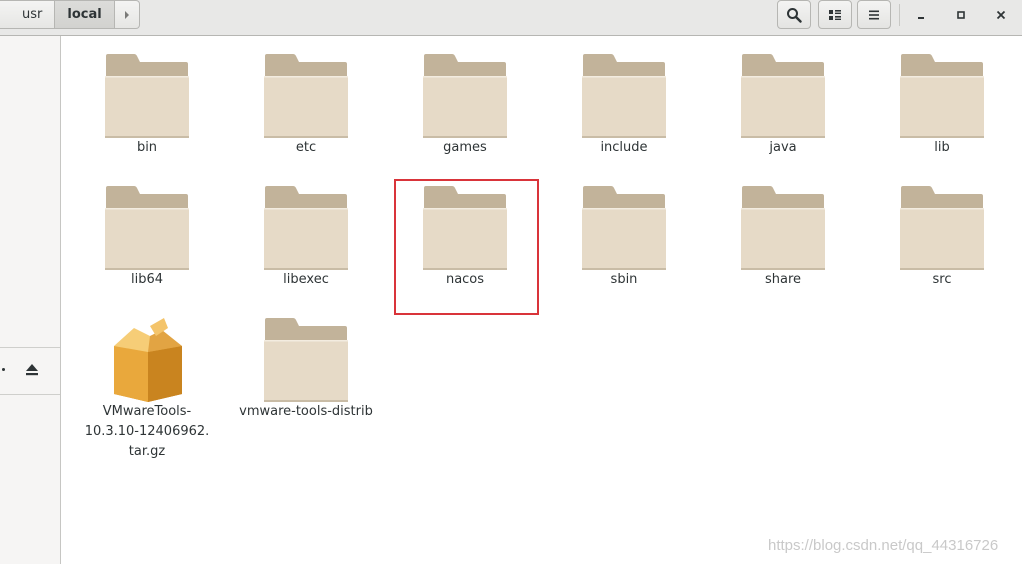 The height and width of the screenshot is (564, 1022). What do you see at coordinates (942, 147) in the screenshot?
I see `item-label: lib` at bounding box center [942, 147].